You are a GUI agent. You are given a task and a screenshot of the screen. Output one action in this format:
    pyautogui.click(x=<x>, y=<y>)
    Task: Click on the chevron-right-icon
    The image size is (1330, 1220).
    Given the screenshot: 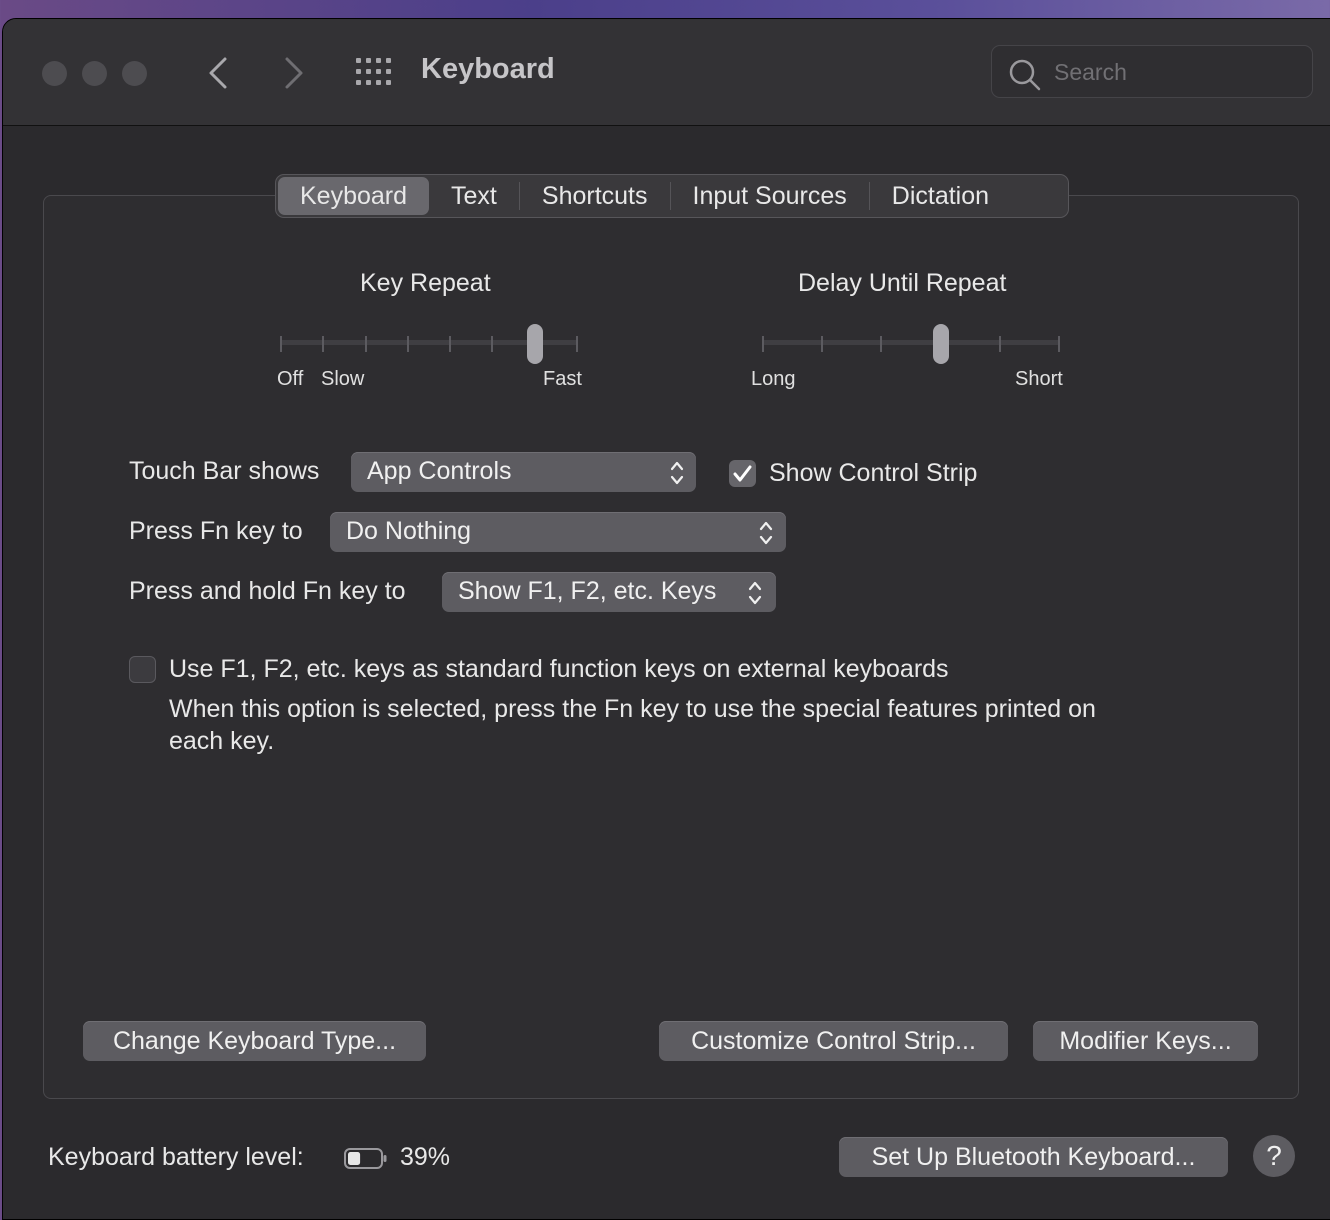 What is the action you would take?
    pyautogui.click(x=294, y=73)
    